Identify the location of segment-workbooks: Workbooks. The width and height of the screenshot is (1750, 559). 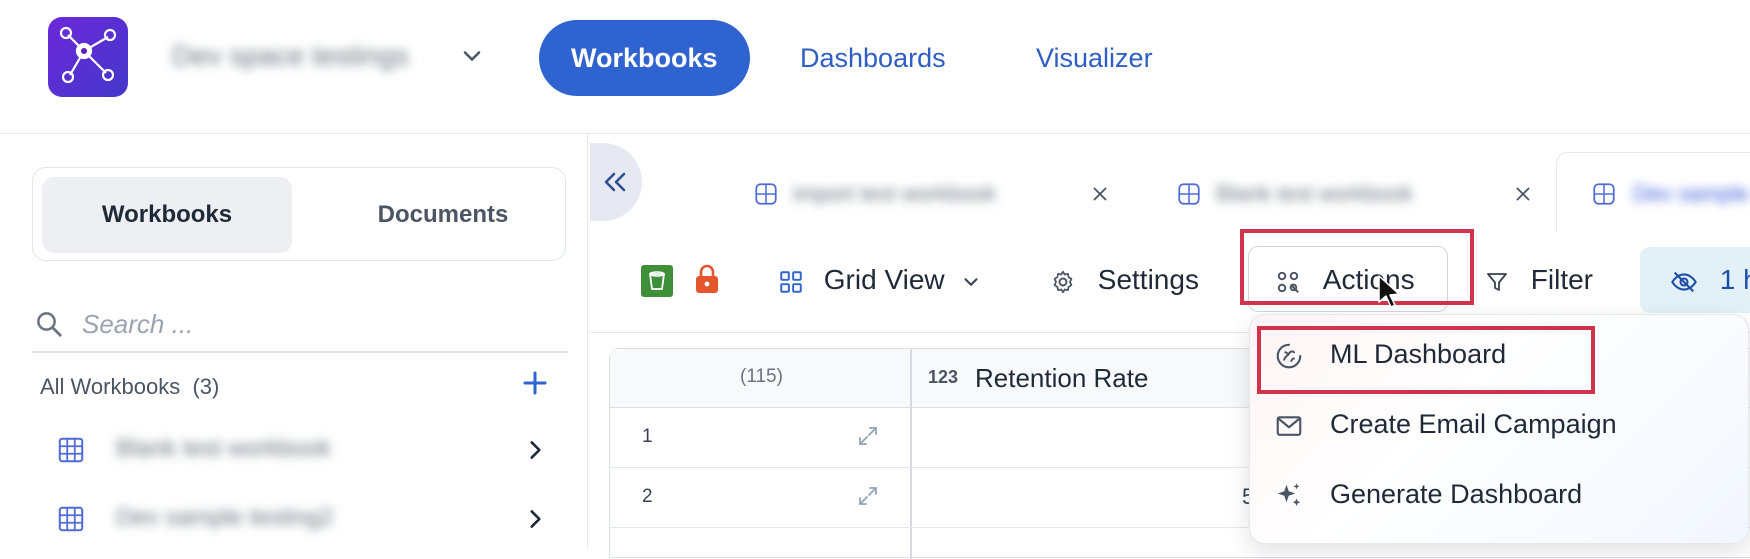
(167, 215).